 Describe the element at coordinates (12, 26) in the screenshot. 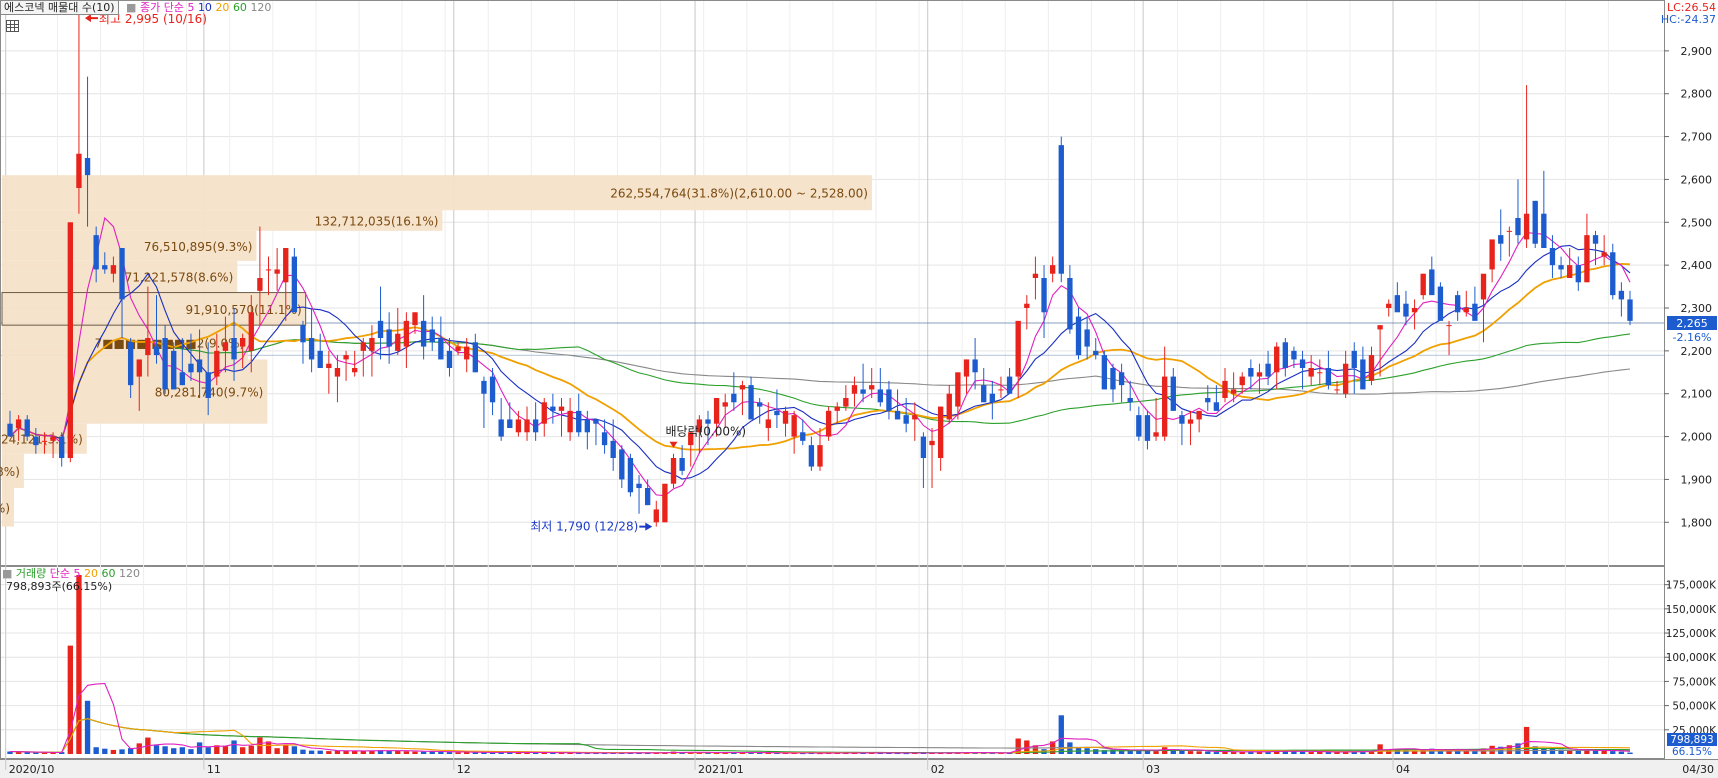

I see `table-icon` at that location.